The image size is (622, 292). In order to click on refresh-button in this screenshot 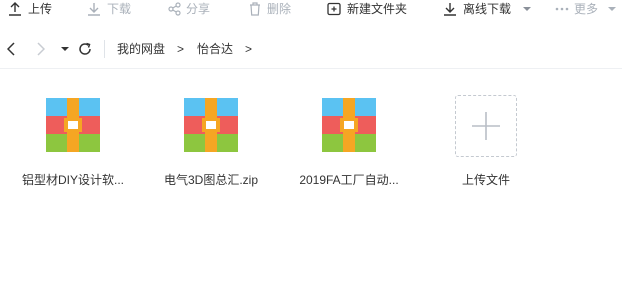, I will do `click(85, 49)`.